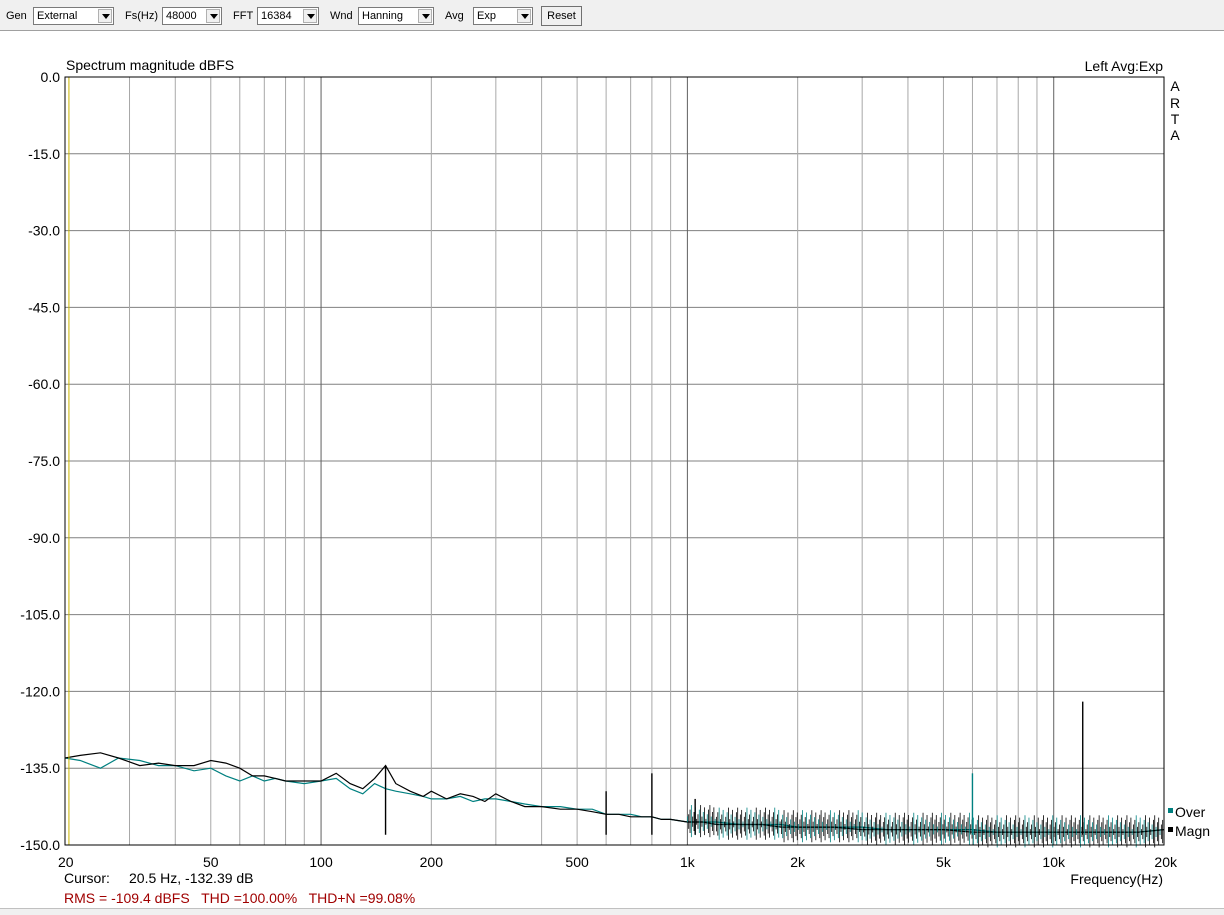 The width and height of the screenshot is (1224, 915). Describe the element at coordinates (944, 862) in the screenshot. I see `x-tick-label: 5k` at that location.